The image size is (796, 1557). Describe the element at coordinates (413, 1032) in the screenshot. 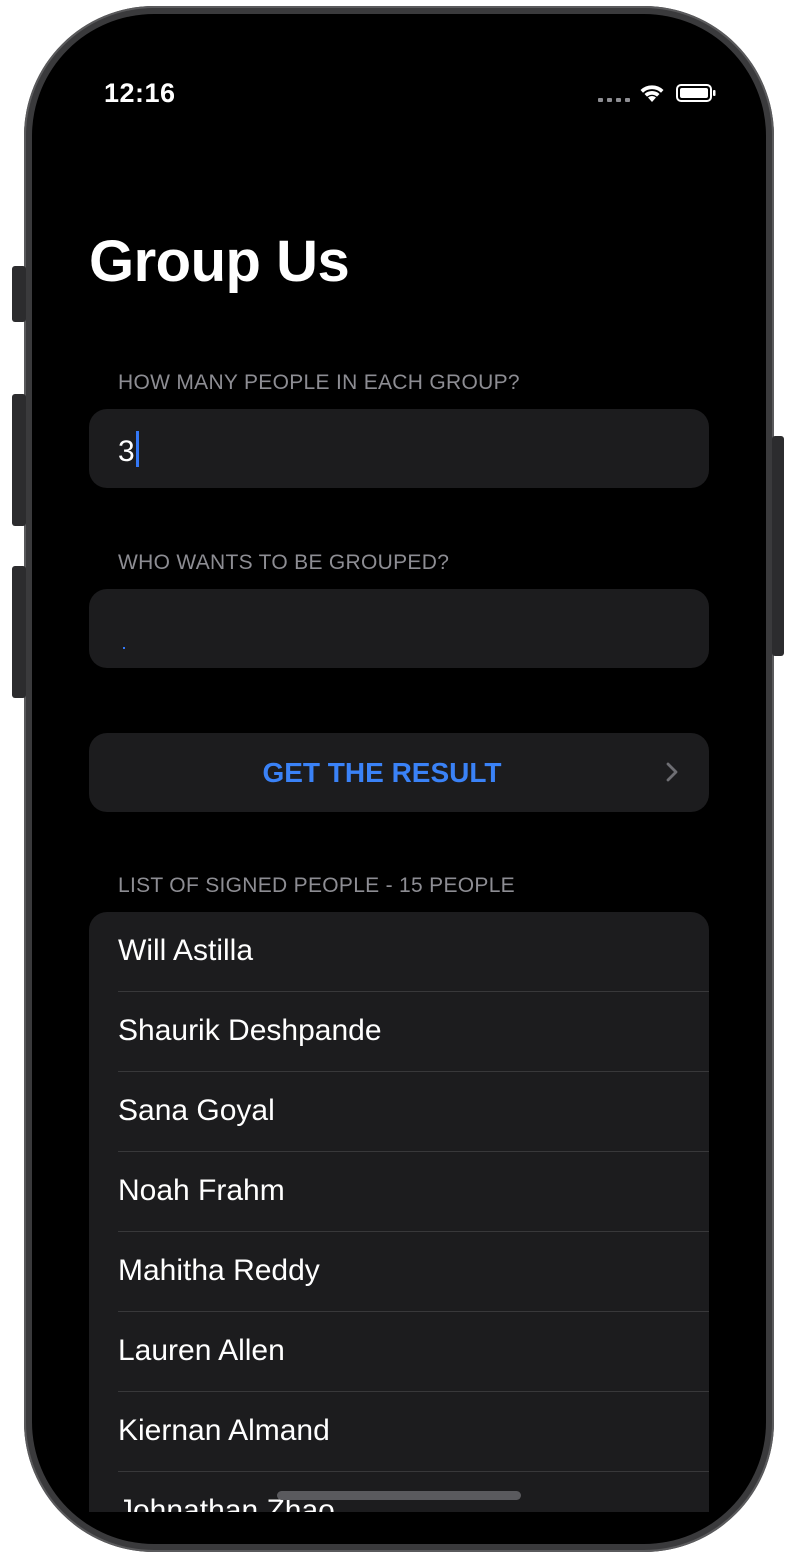

I see `list-item: Shaurik Deshpande` at that location.